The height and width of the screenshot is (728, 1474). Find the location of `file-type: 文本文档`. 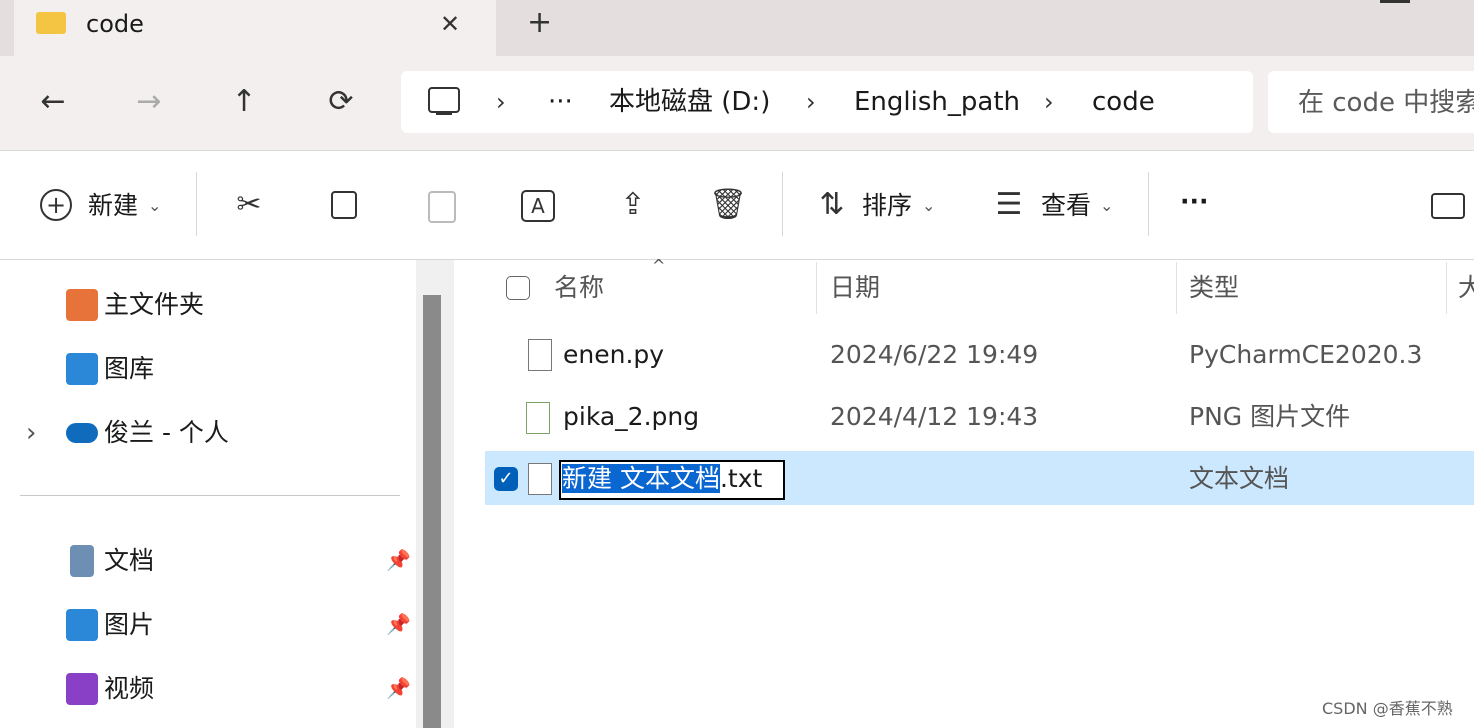

file-type: 文本文档 is located at coordinates (1239, 478).